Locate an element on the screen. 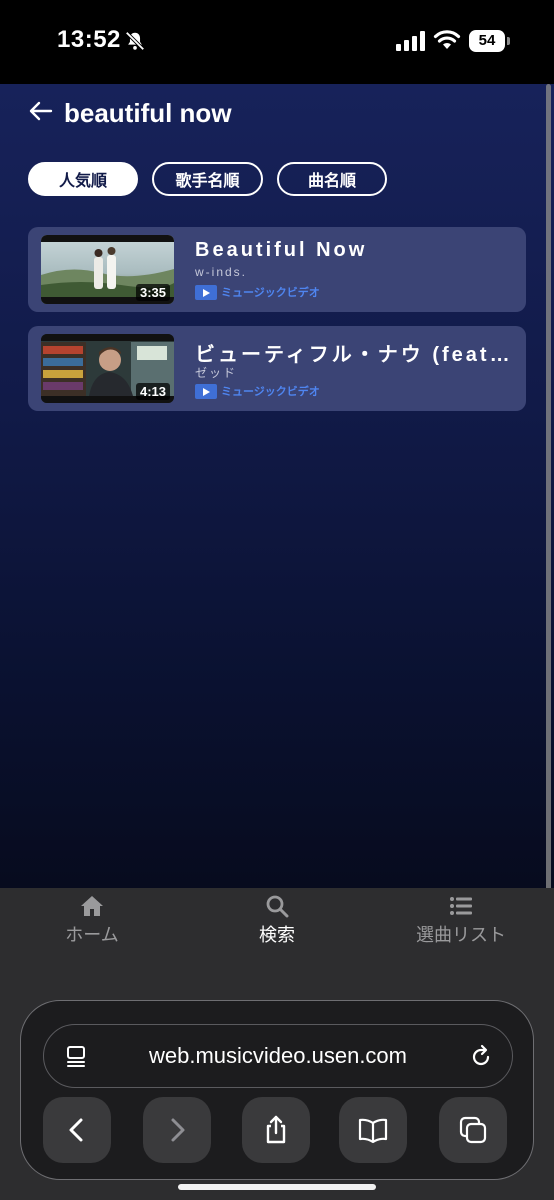  artist-name: ゼッド is located at coordinates (216, 373).